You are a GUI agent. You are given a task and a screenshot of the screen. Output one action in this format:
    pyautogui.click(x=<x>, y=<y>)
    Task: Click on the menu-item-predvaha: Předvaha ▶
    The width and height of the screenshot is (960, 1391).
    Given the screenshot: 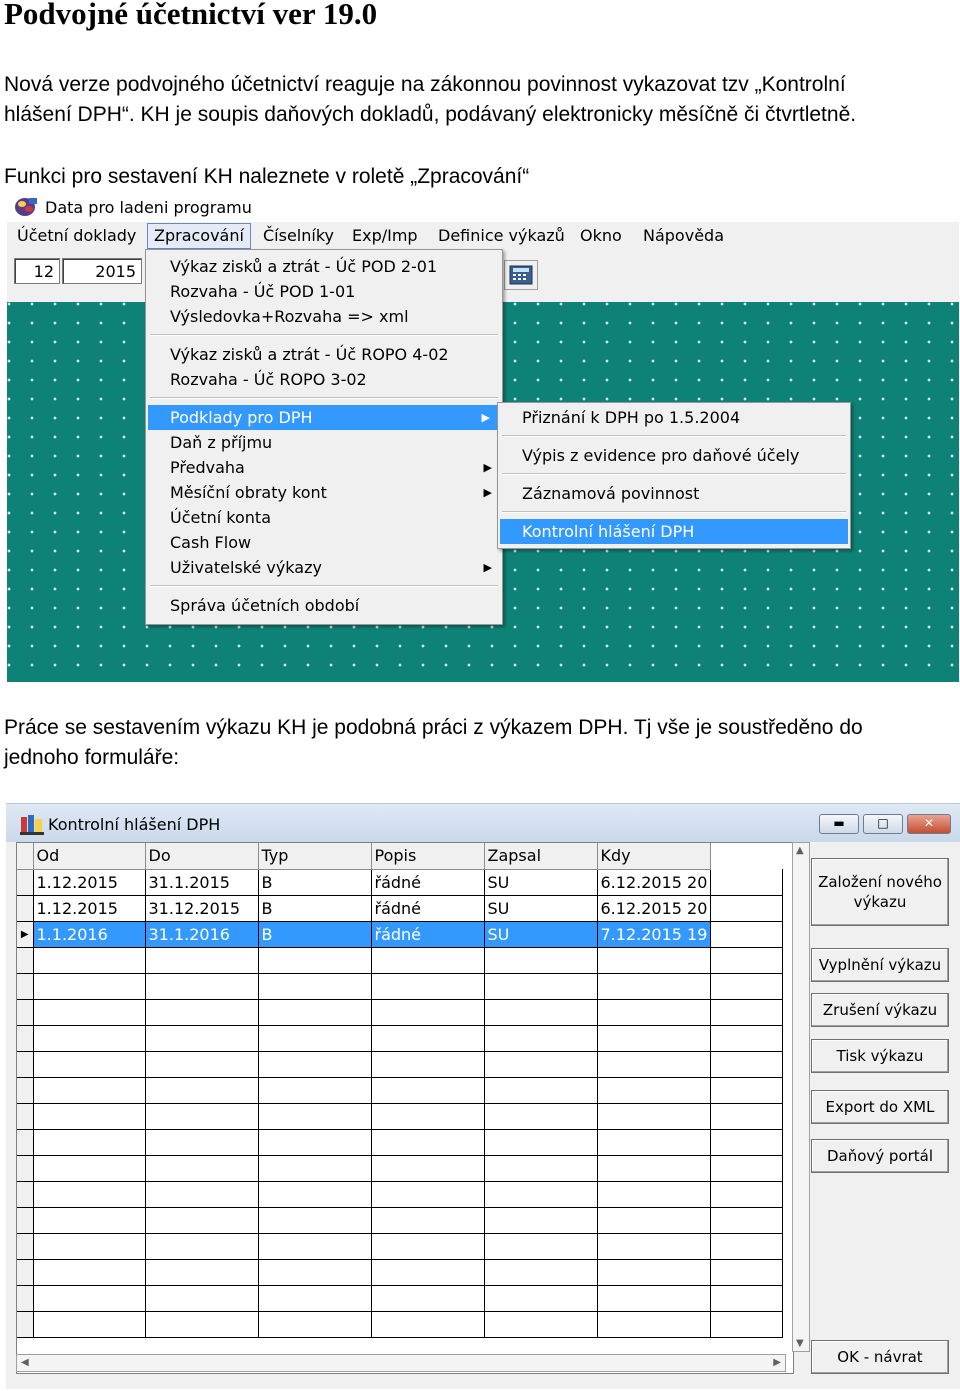 What is the action you would take?
    pyautogui.click(x=324, y=467)
    